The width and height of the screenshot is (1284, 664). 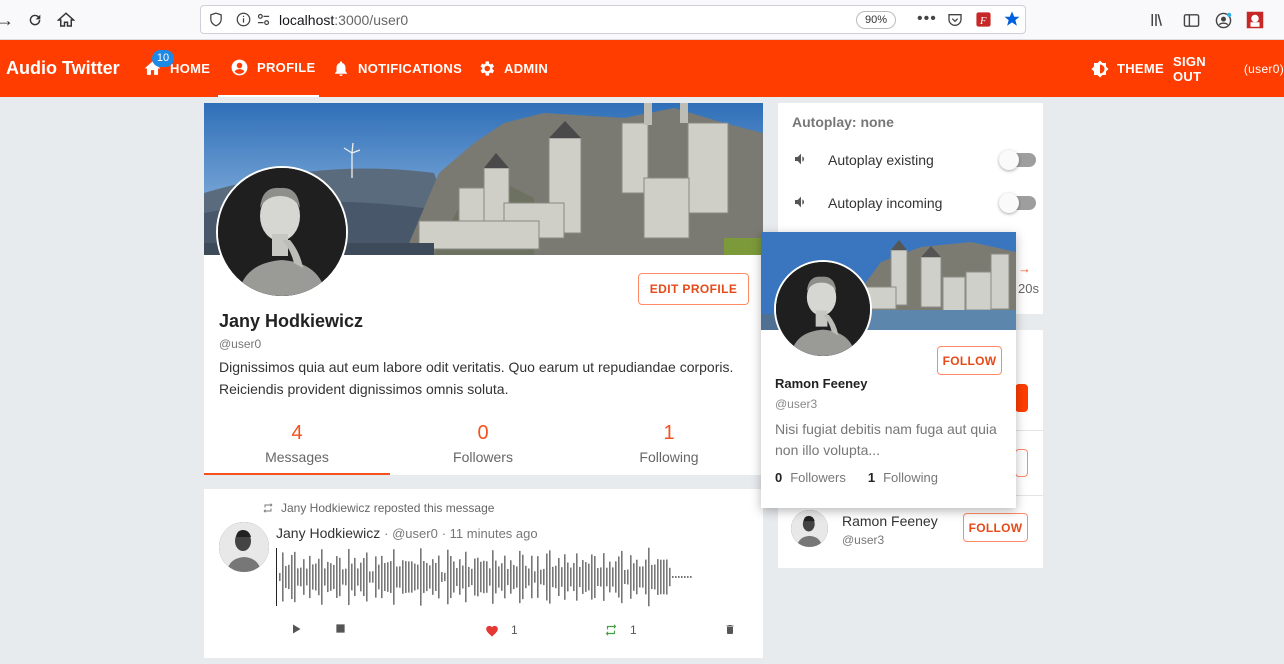 I want to click on account-circle-icon, so click(x=239, y=67).